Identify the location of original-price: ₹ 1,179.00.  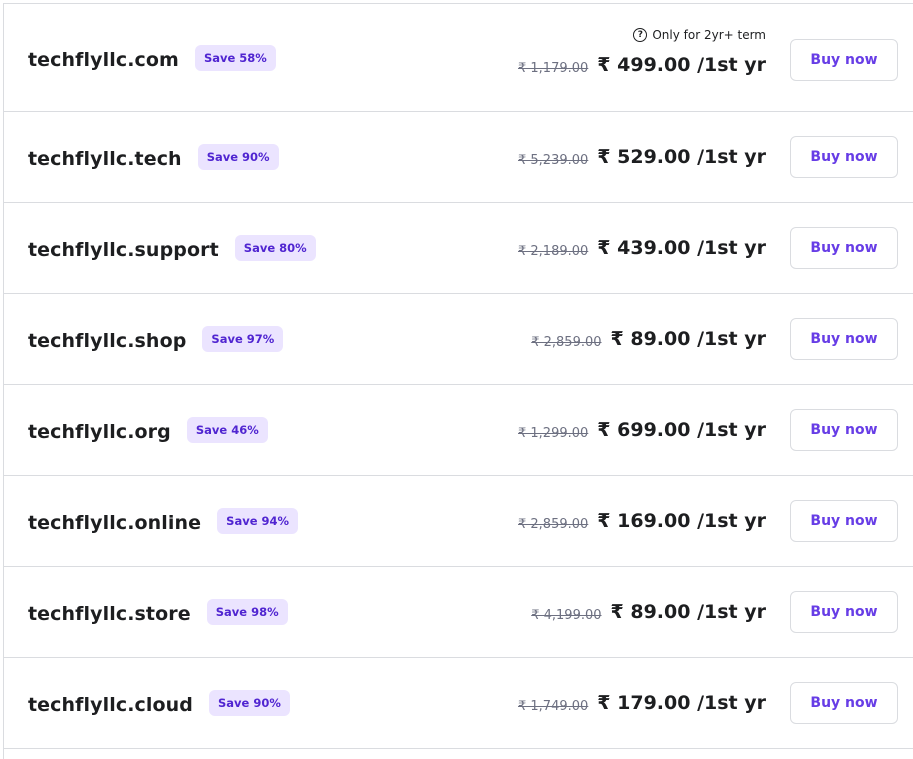
(553, 68).